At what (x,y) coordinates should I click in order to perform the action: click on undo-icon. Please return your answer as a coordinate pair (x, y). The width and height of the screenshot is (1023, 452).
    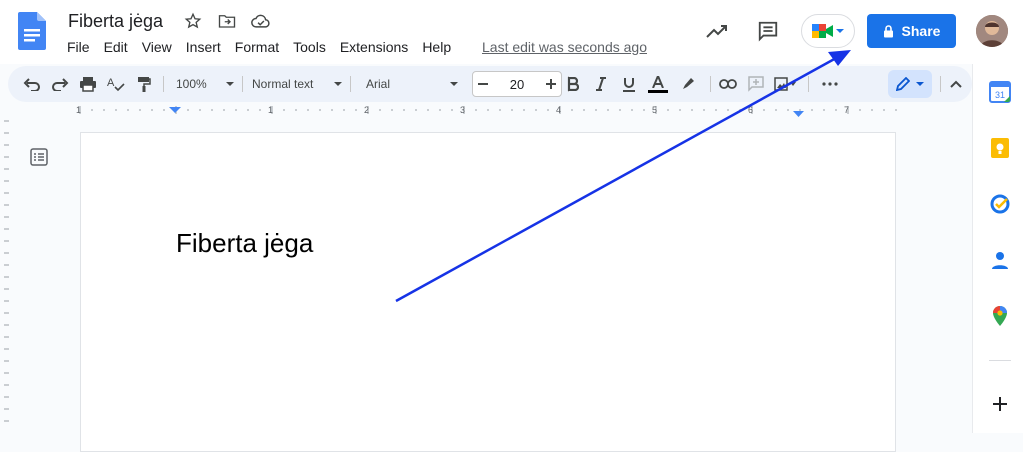
    Looking at the image, I should click on (32, 84).